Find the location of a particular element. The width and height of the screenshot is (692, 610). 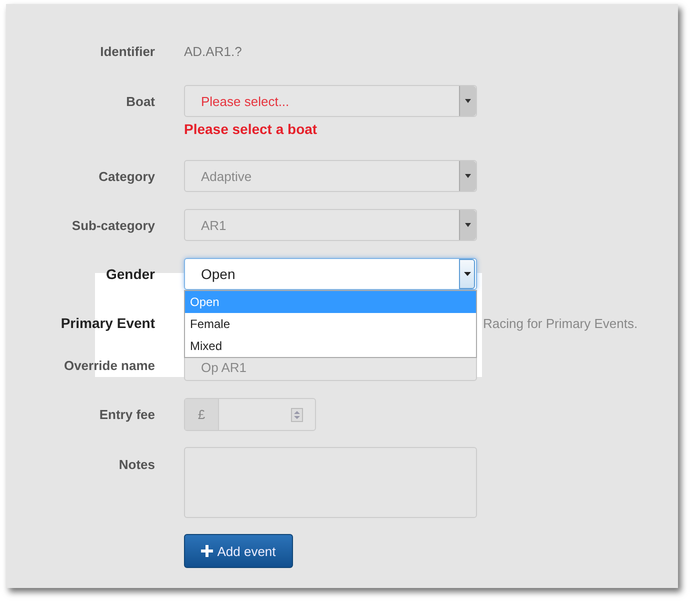

notes-field is located at coordinates (330, 482).